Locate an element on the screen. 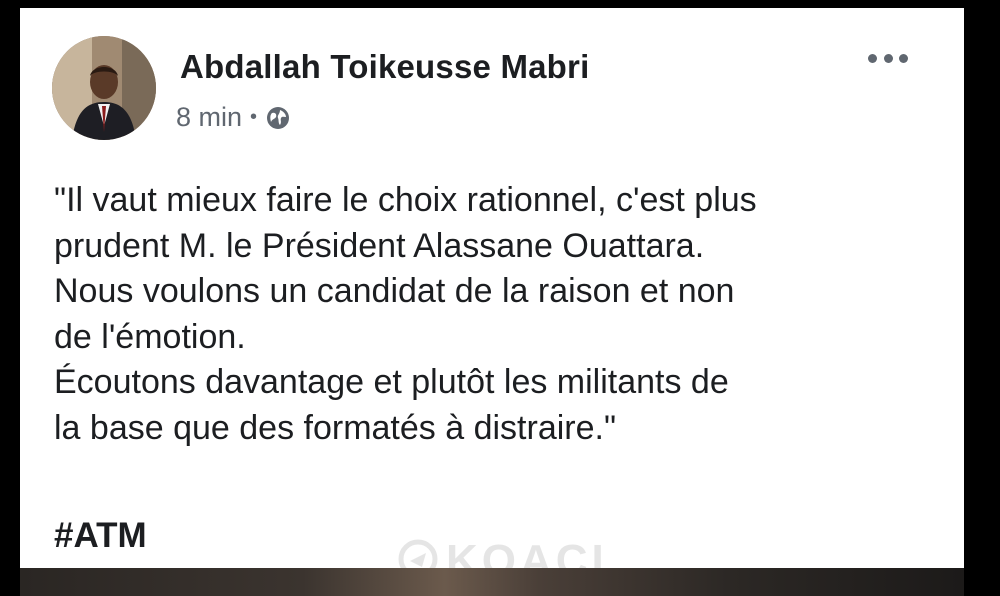 The image size is (1000, 596). globe-icon is located at coordinates (278, 118).